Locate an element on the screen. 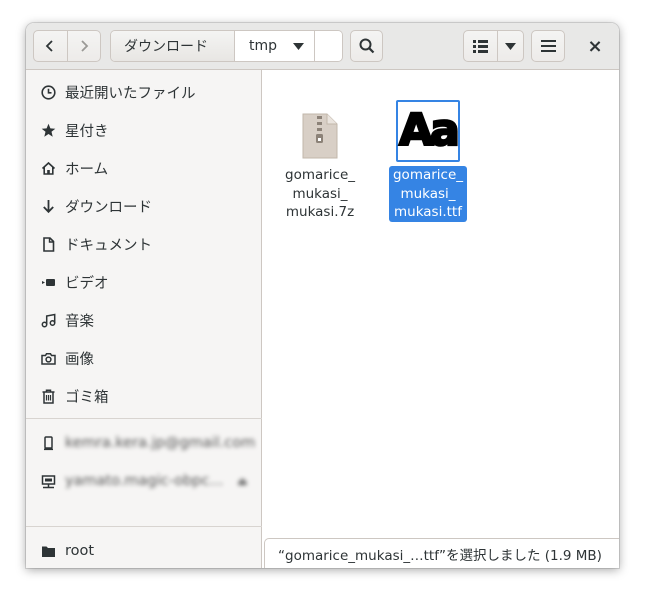 This screenshot has width=645, height=597. search-button is located at coordinates (366, 46).